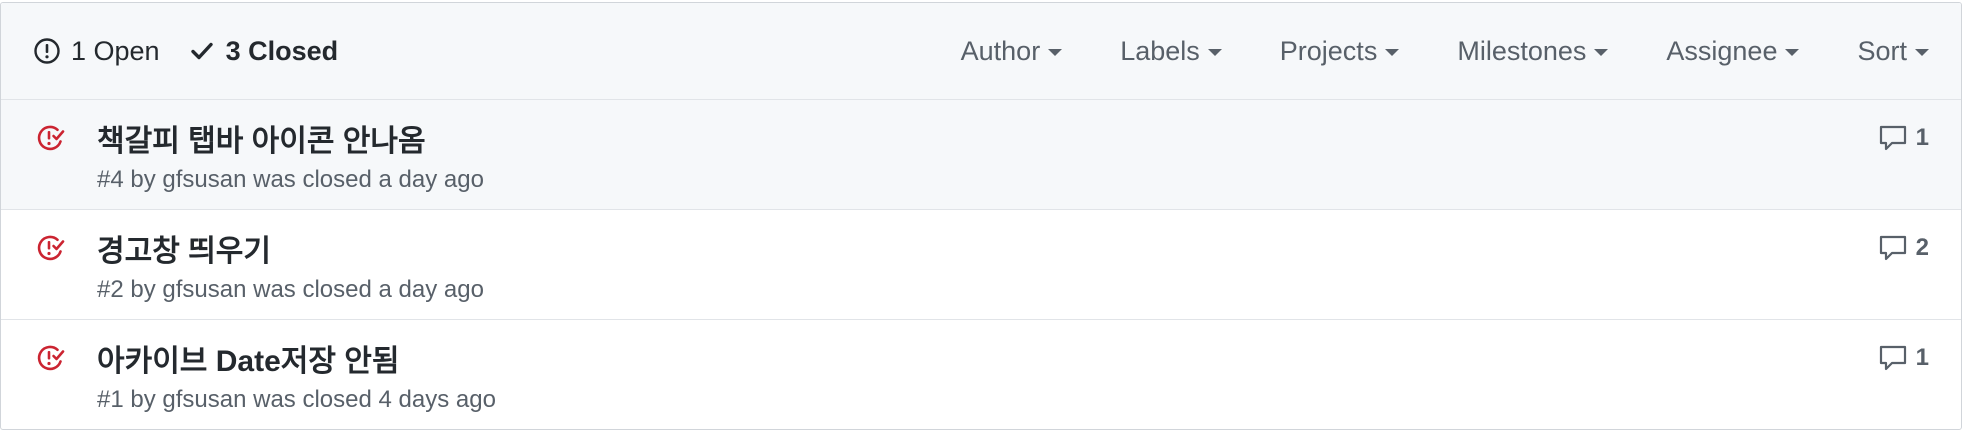 The height and width of the screenshot is (434, 1964). What do you see at coordinates (290, 289) in the screenshot?
I see `issue-meta: #2 by gfsusan was closed a day ago` at bounding box center [290, 289].